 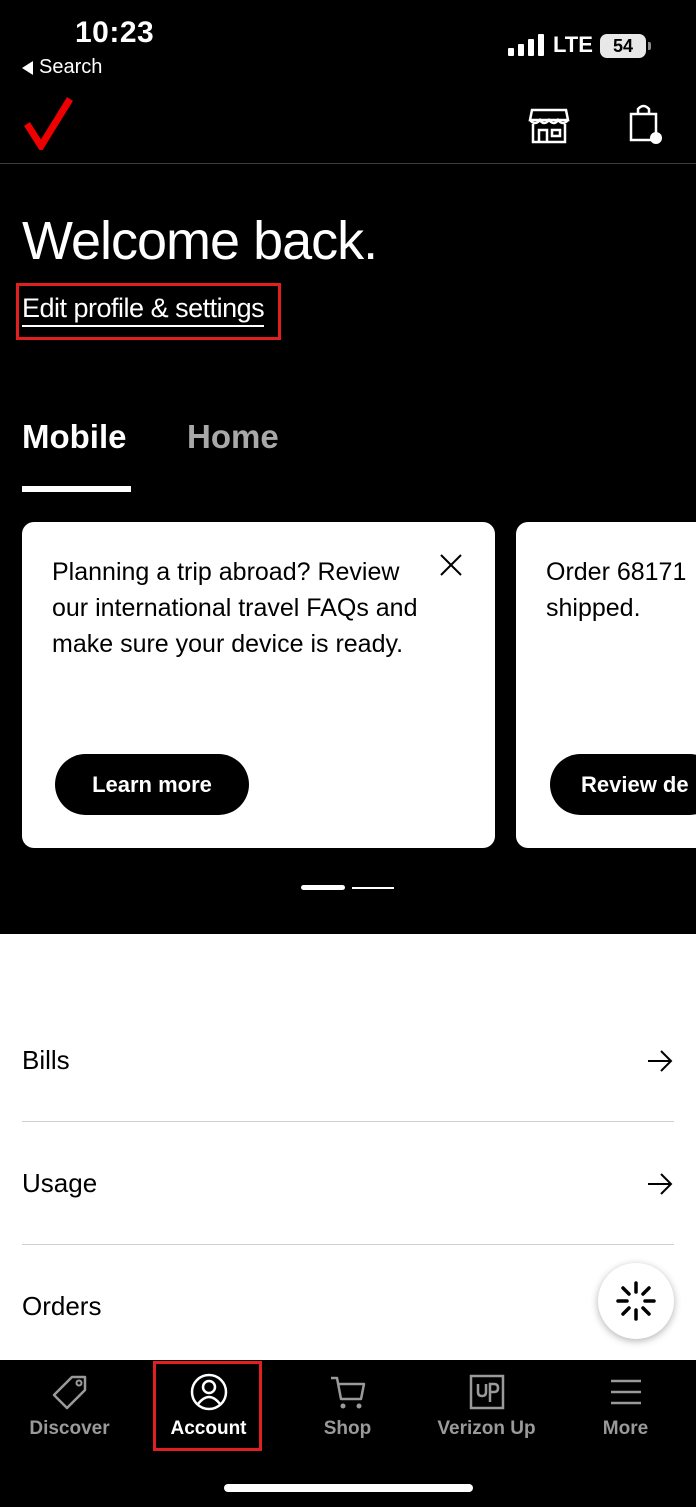 I want to click on tag-icon, so click(x=69, y=1392).